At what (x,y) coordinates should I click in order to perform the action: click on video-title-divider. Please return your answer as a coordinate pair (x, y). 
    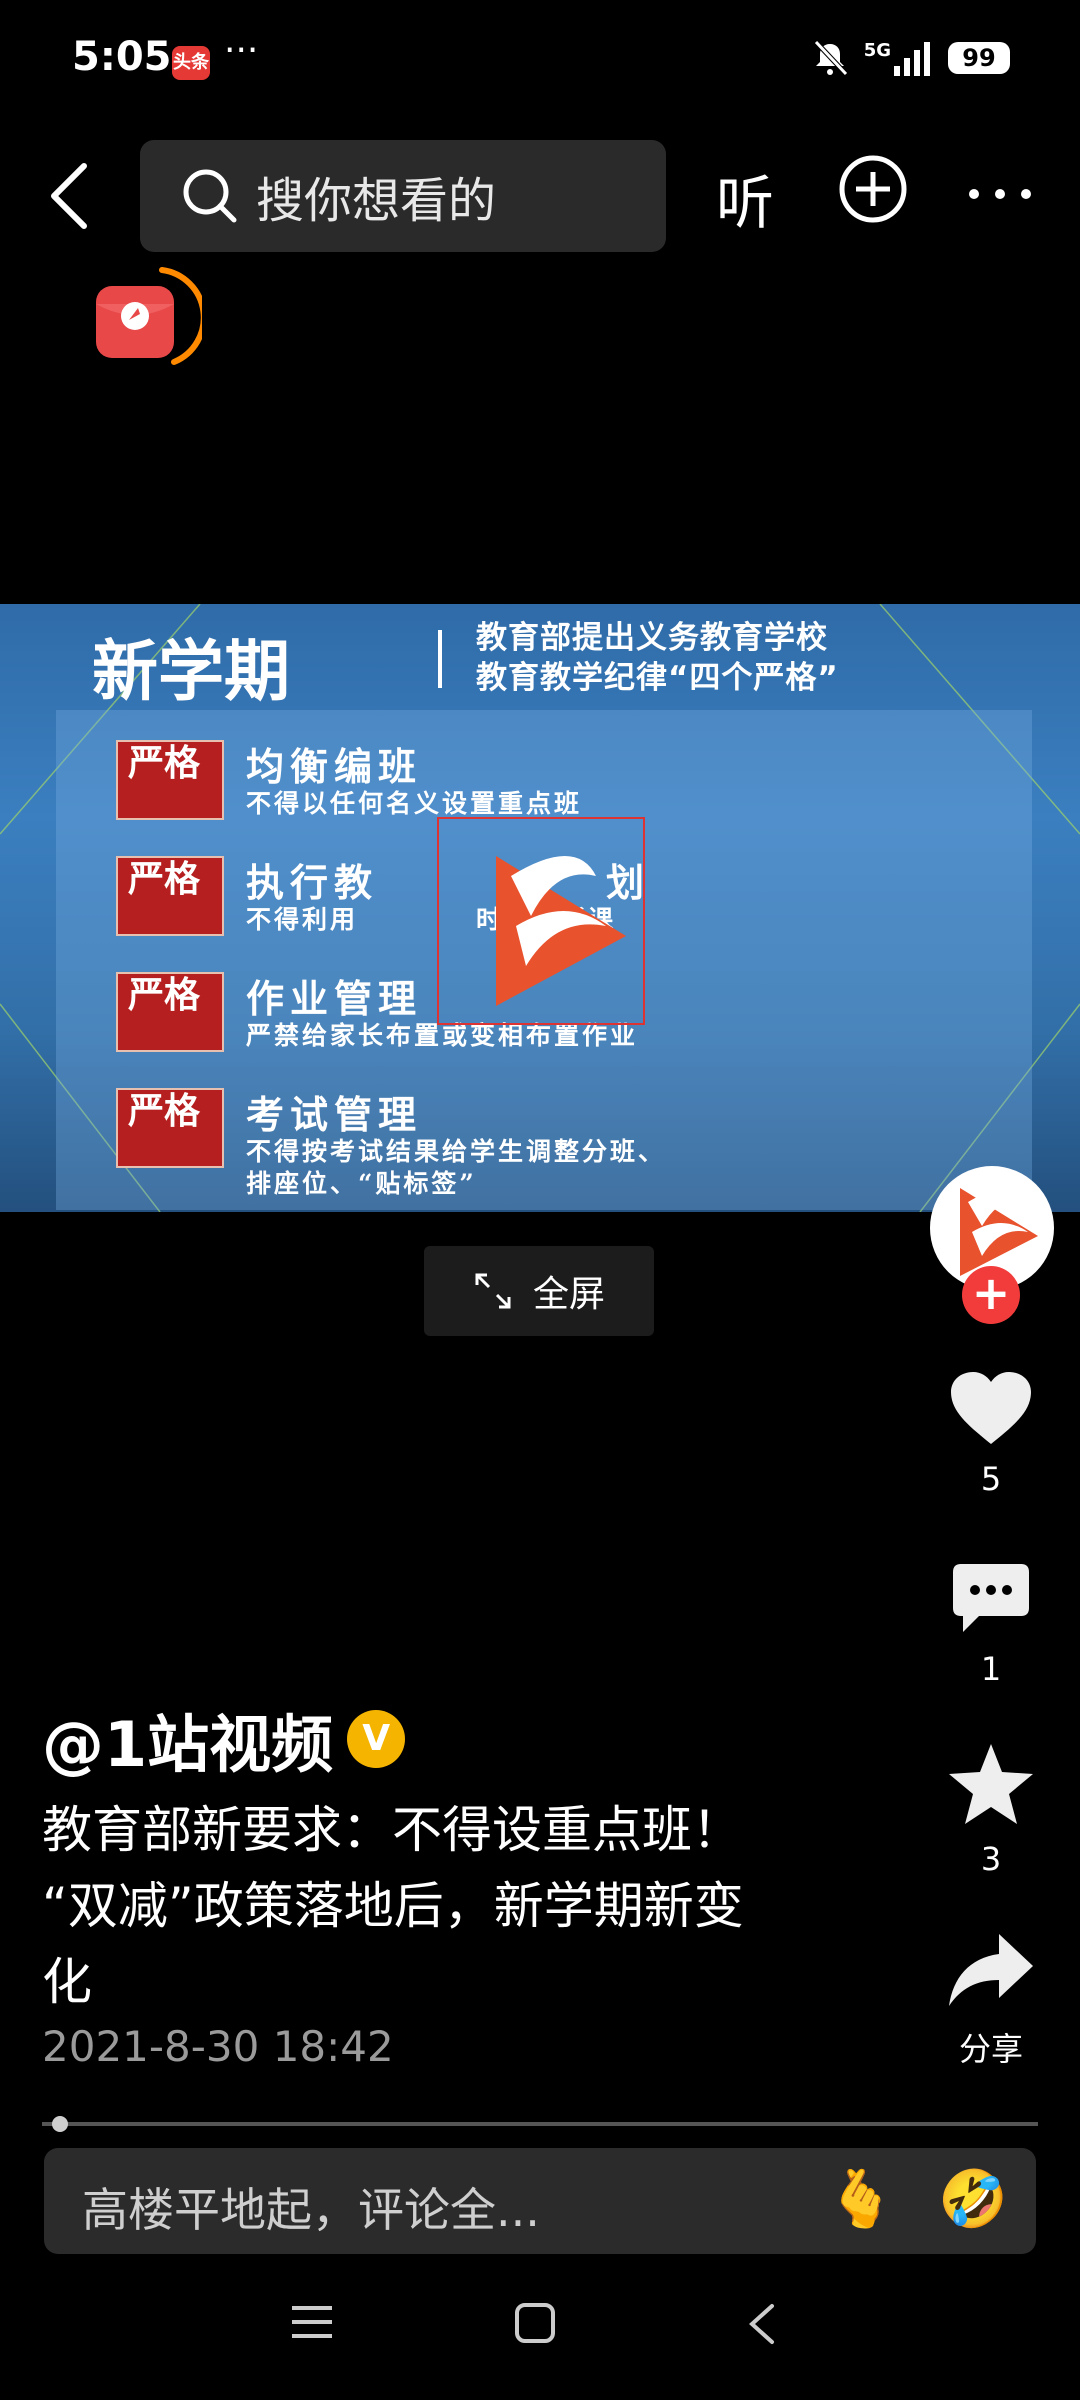
    Looking at the image, I should click on (440, 659).